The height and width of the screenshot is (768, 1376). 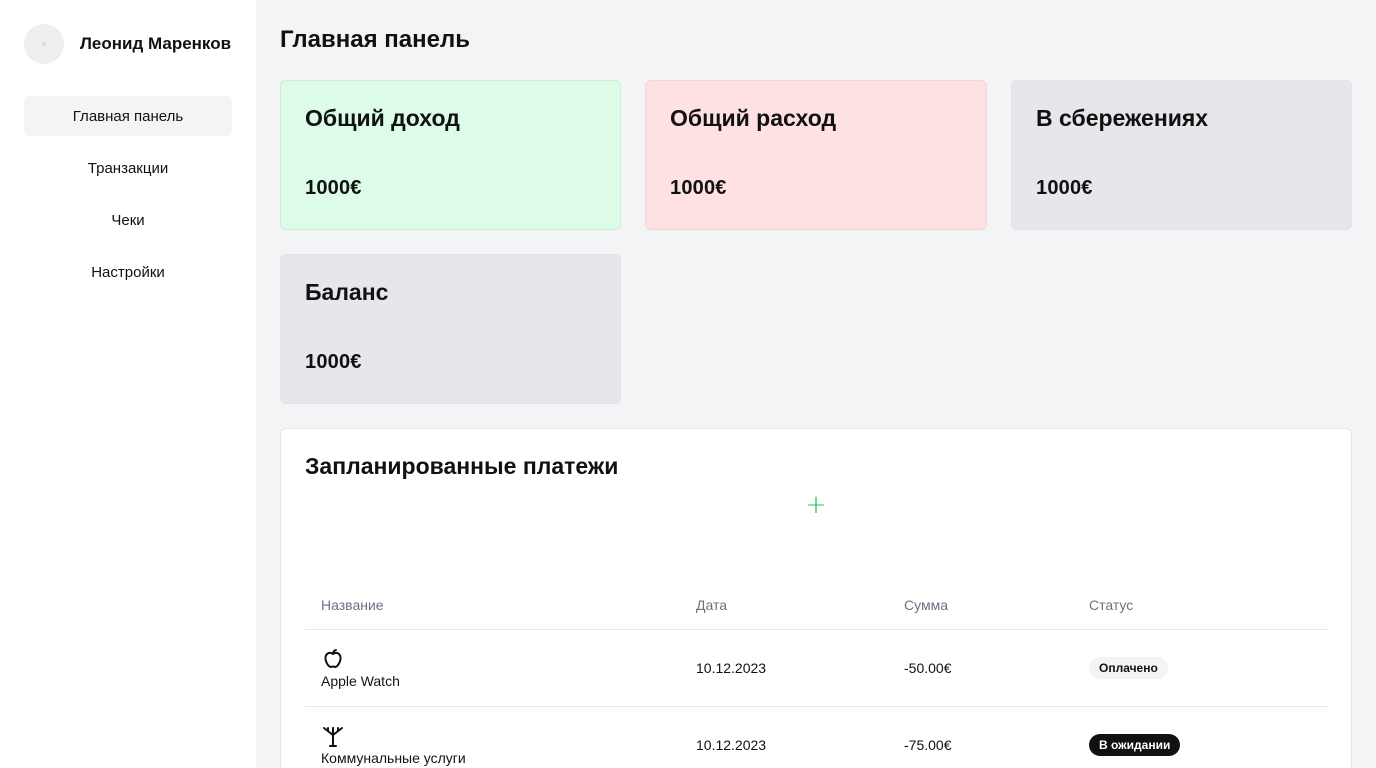 I want to click on cell-status: В ожидании, so click(x=1201, y=737).